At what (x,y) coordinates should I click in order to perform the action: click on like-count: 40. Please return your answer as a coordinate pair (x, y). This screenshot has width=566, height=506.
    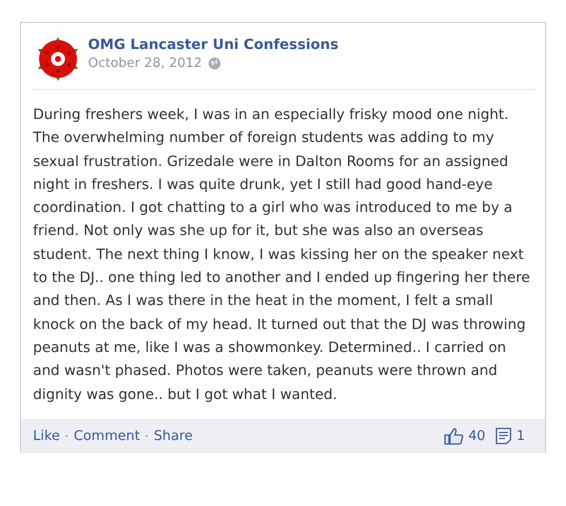
    Looking at the image, I should click on (477, 436).